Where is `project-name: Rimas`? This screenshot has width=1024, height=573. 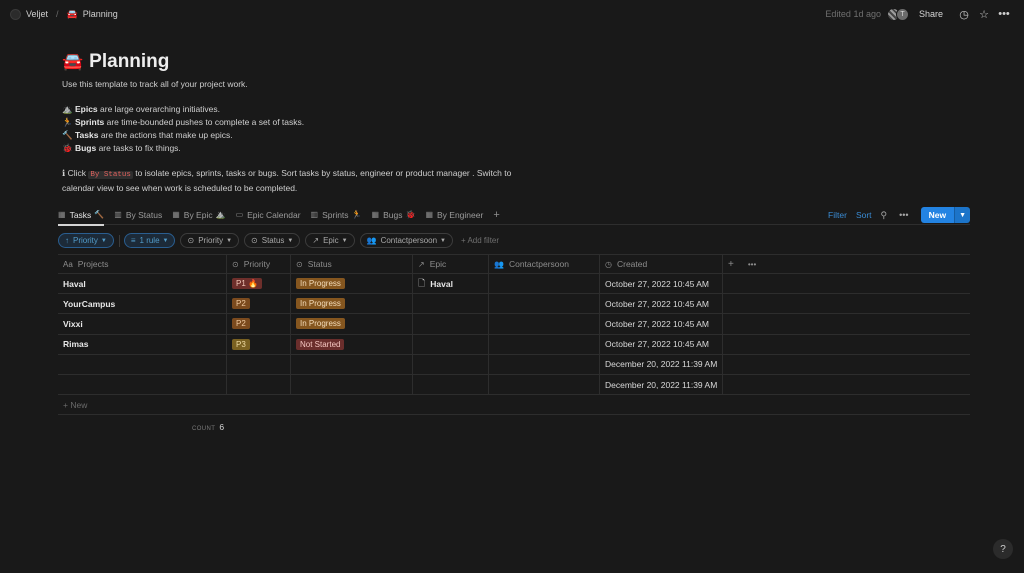
project-name: Rimas is located at coordinates (76, 344).